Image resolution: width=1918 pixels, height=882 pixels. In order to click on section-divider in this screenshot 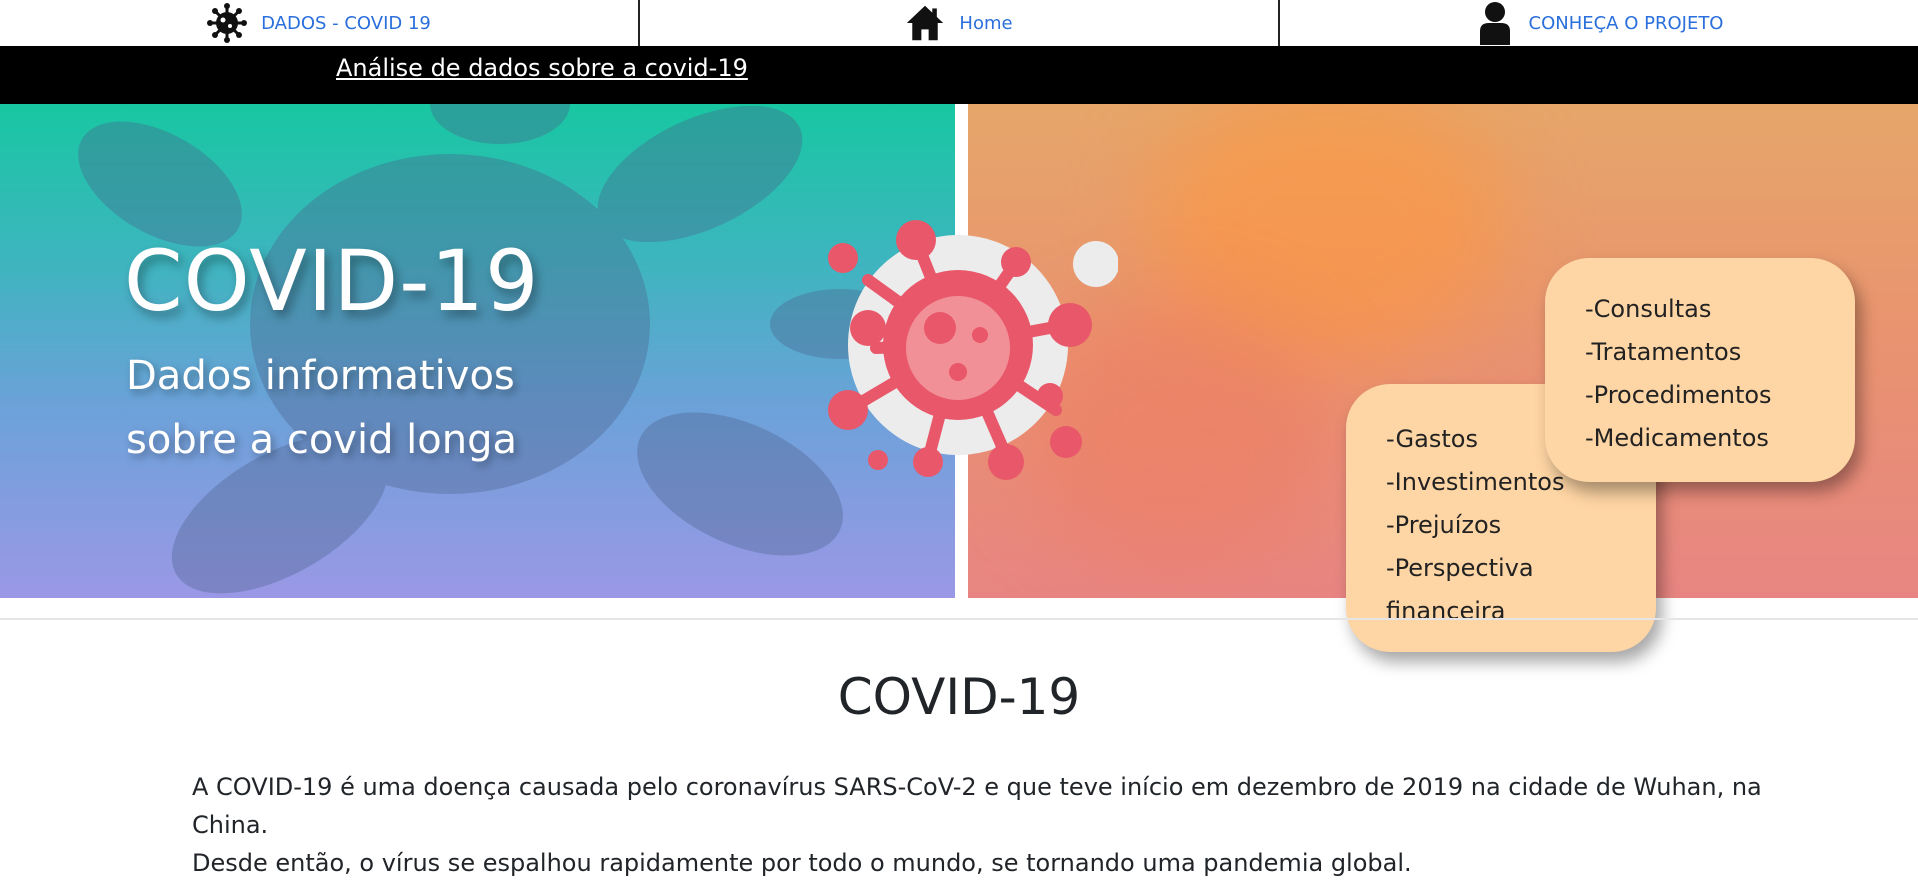, I will do `click(959, 619)`.